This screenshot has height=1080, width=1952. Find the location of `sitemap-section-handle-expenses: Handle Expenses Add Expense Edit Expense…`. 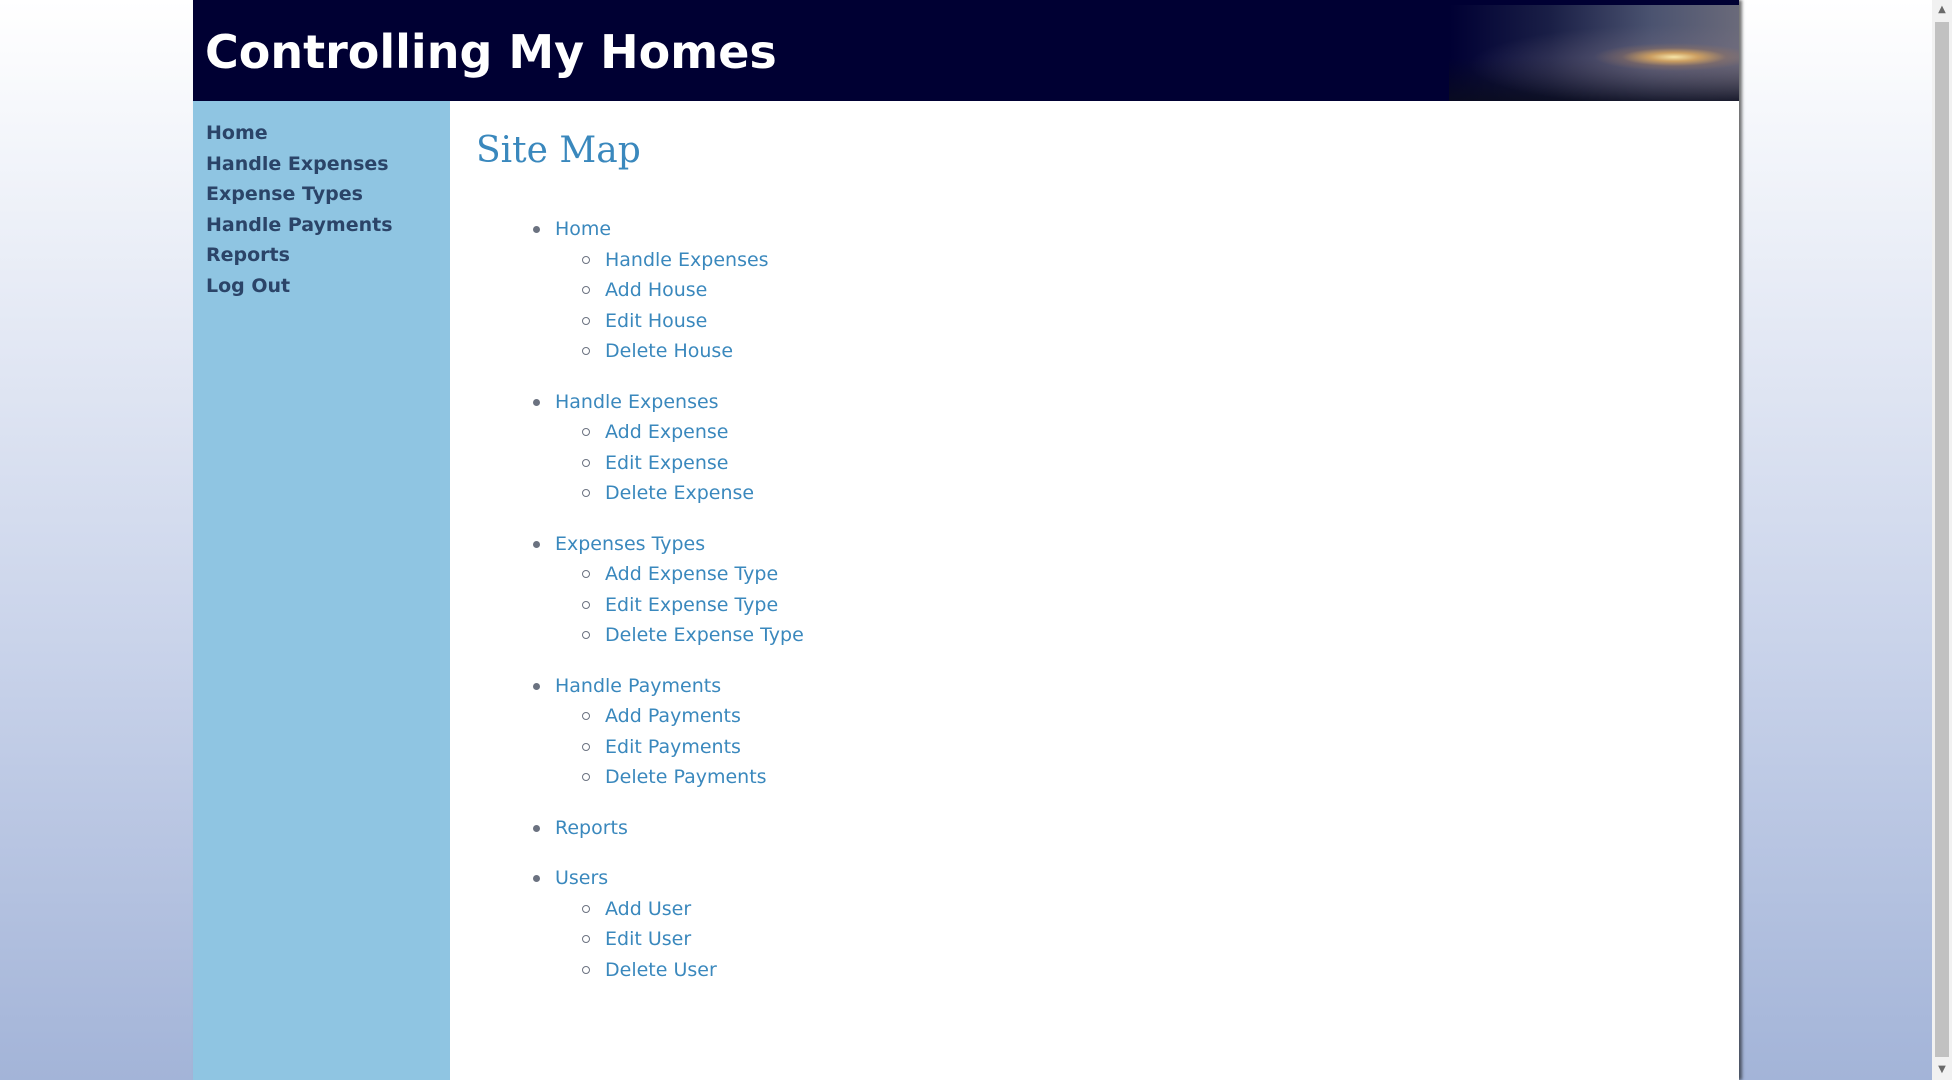

sitemap-section-handle-expenses: Handle Expenses Add Expense Edit Expense… is located at coordinates (627, 448).